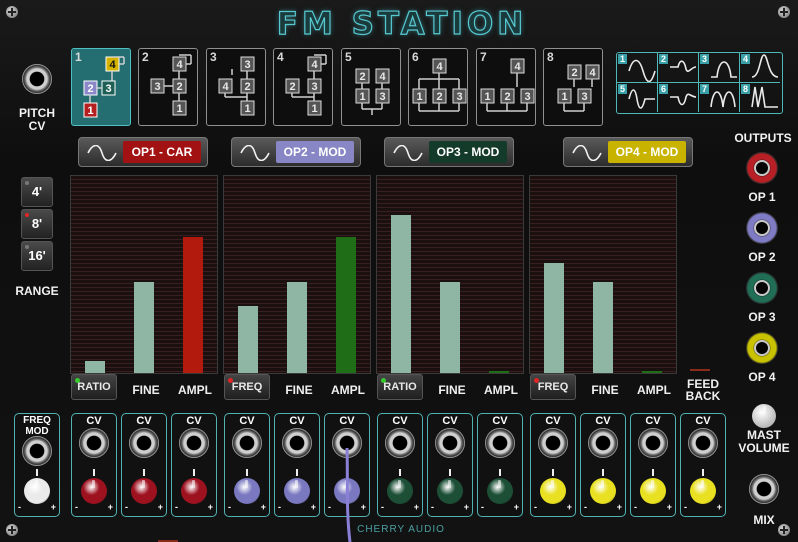 The height and width of the screenshot is (542, 798). What do you see at coordinates (144, 327) in the screenshot?
I see `fine-bar` at bounding box center [144, 327].